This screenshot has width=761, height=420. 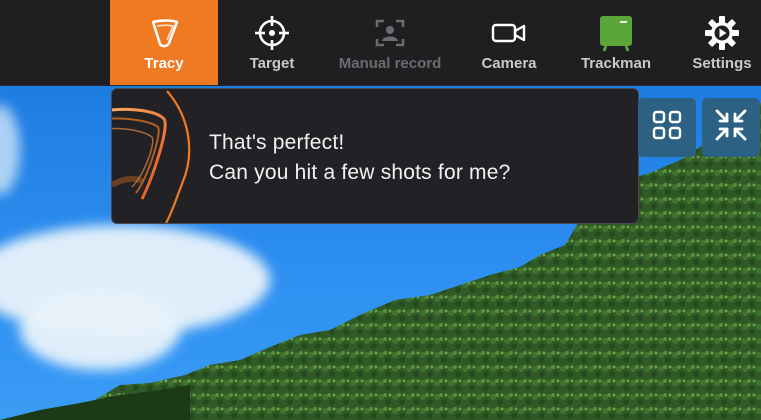 I want to click on grid-view-button, so click(x=667, y=127).